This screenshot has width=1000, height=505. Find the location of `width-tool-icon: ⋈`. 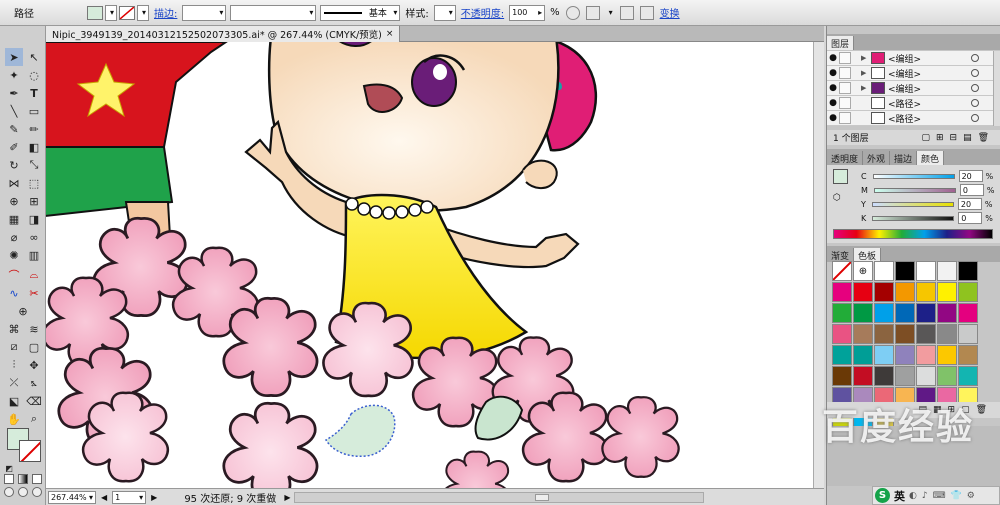

width-tool-icon: ⋈ is located at coordinates (14, 183).